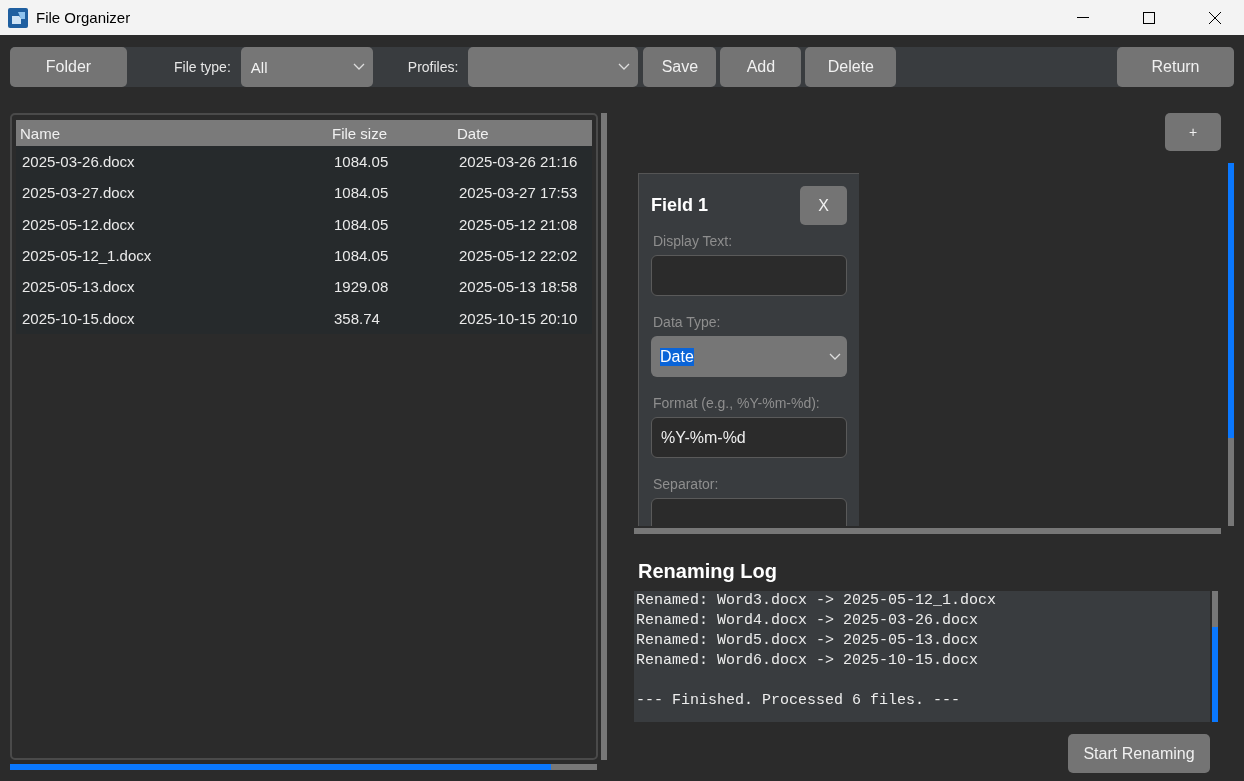 The height and width of the screenshot is (781, 1244). What do you see at coordinates (1175, 67) in the screenshot?
I see `return-button: Return` at bounding box center [1175, 67].